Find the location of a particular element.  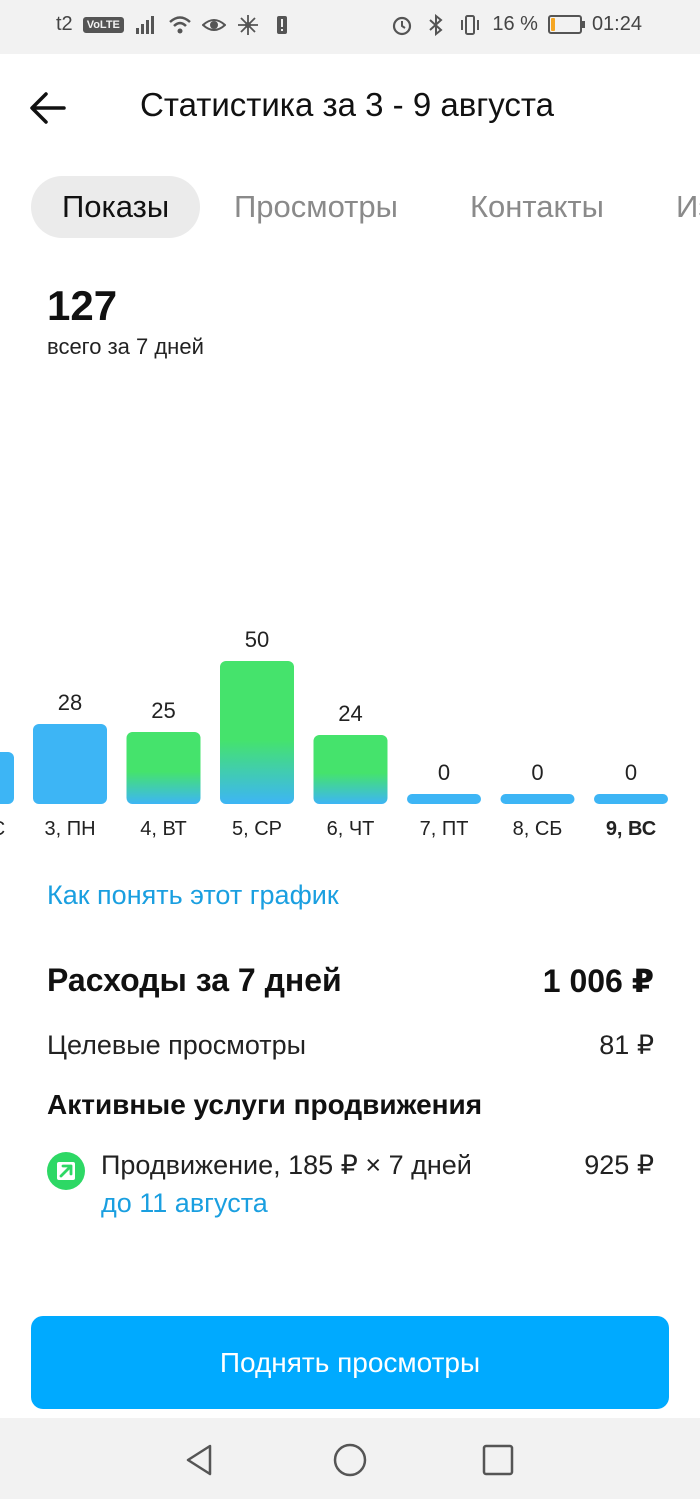

tab-bar: Показы Просмотры Контакты Из is located at coordinates (350, 208).